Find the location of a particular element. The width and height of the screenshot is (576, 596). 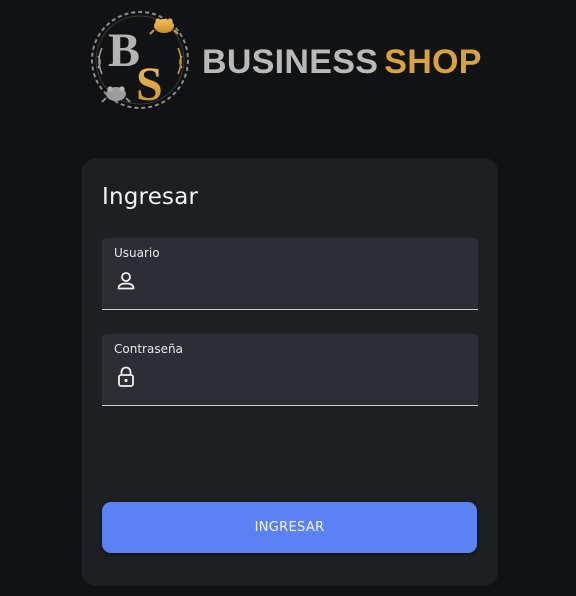

brand-word-business: BUSINESS is located at coordinates (290, 61).